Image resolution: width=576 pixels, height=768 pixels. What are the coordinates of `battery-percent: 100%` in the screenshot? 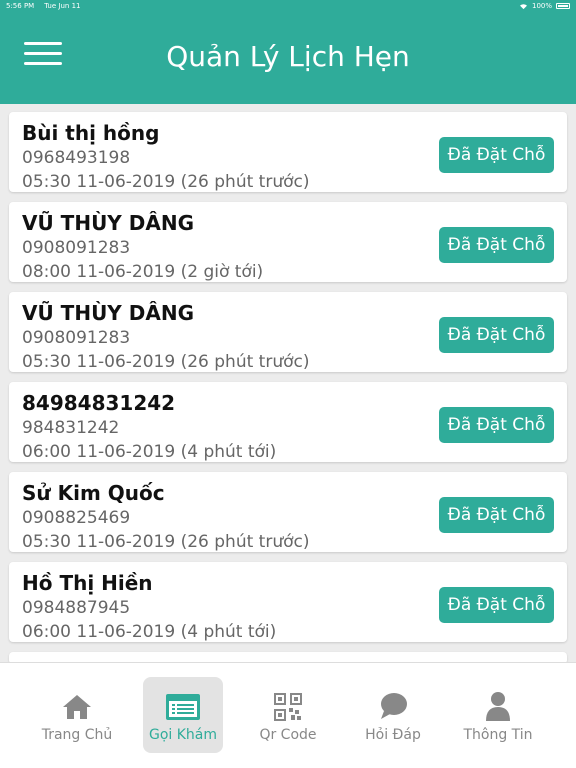 It's located at (541, 6).